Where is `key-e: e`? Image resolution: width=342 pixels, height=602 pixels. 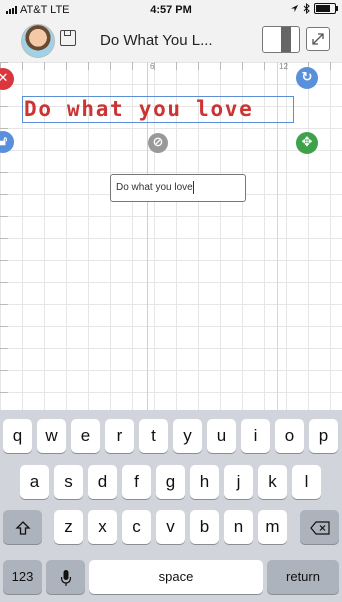
key-e: e is located at coordinates (85, 436).